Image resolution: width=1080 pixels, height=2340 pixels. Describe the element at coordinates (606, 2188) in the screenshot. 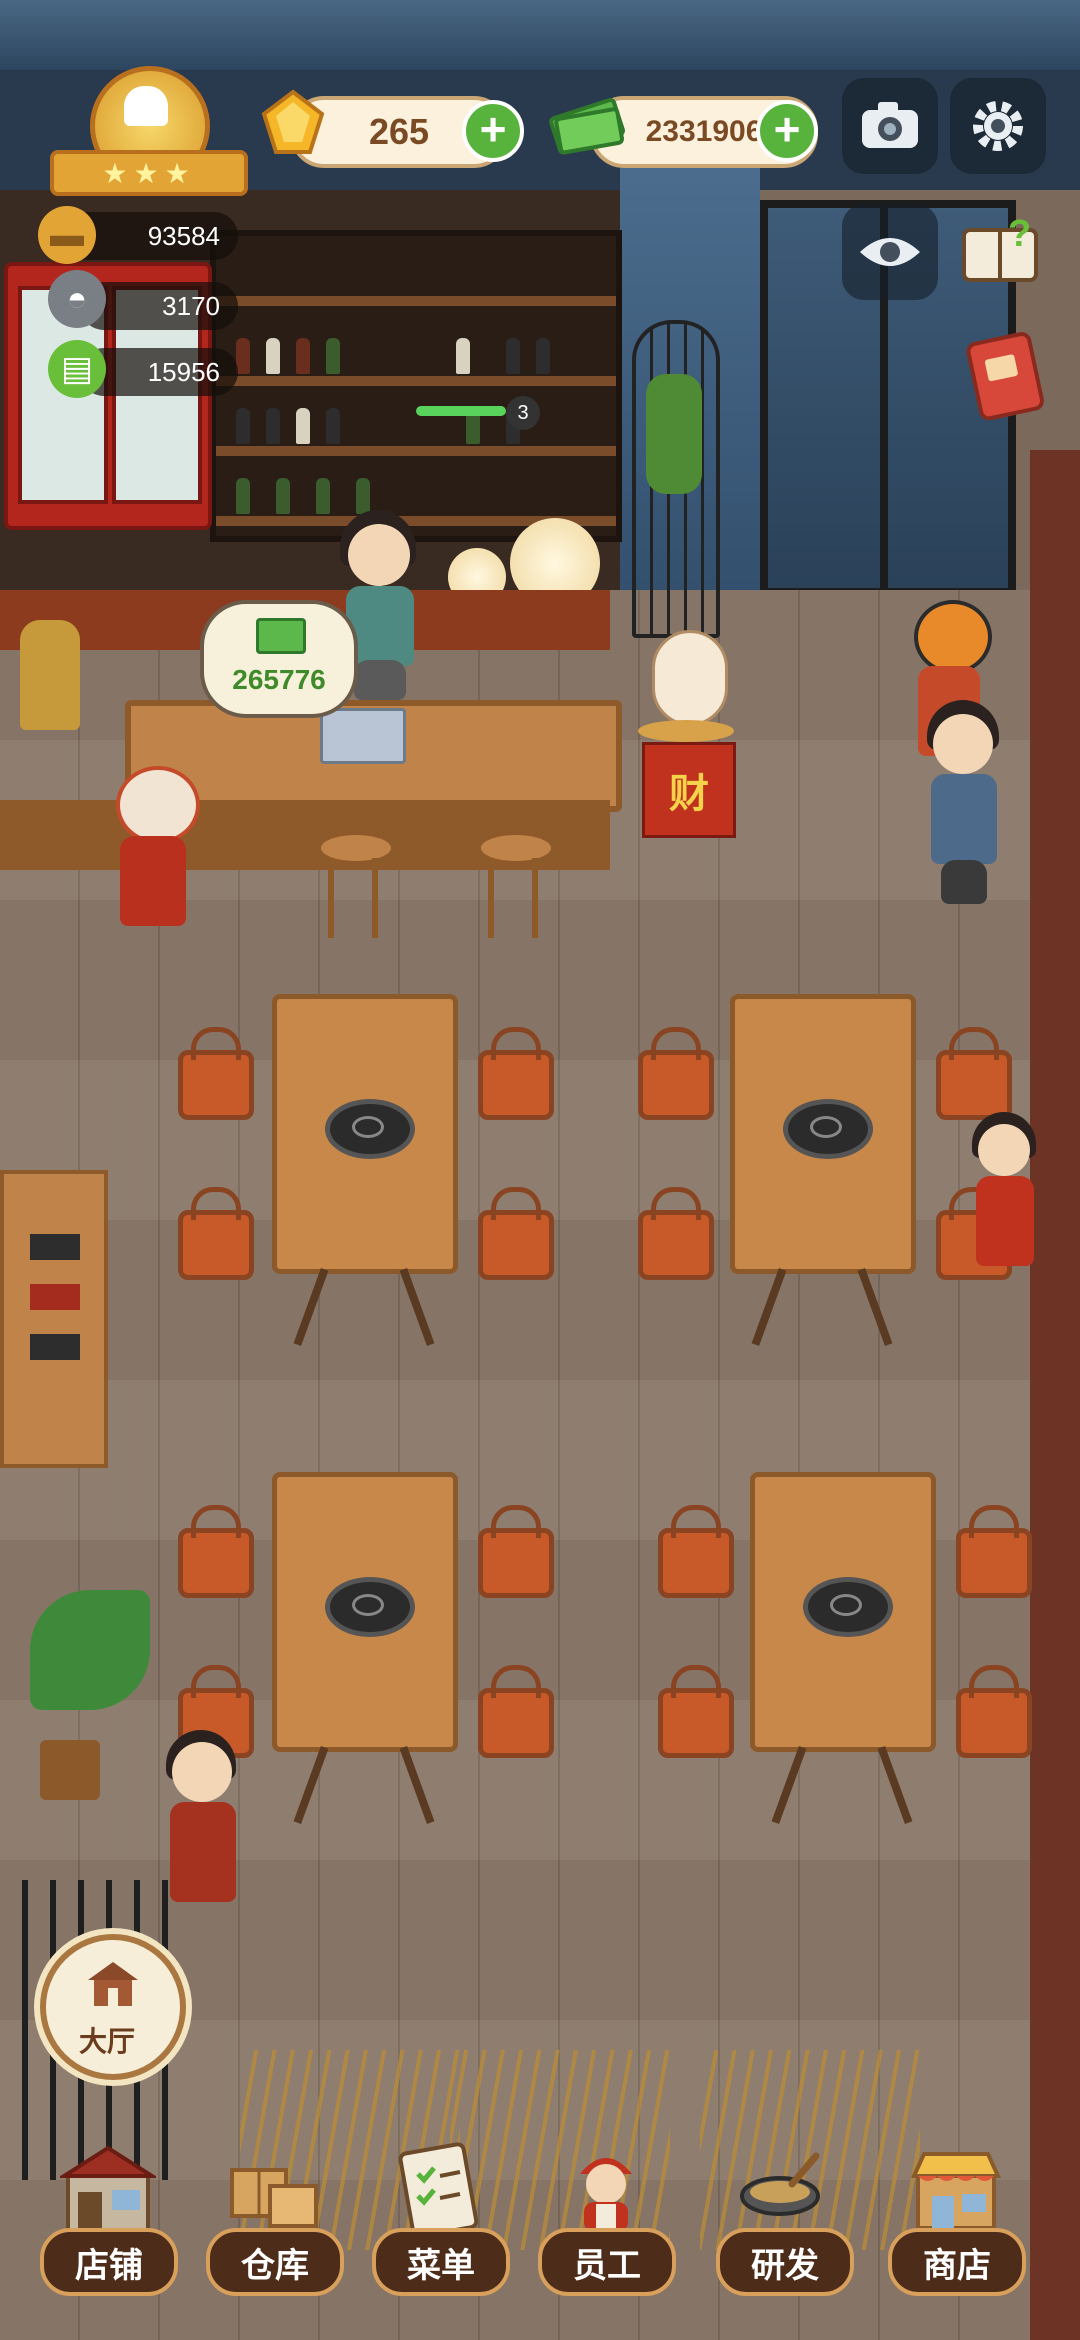

I see `staff-chef-icon` at that location.